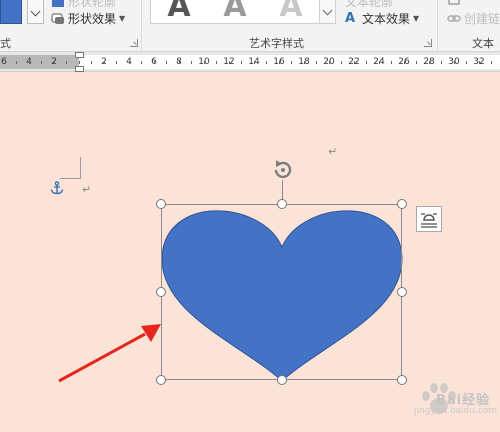  I want to click on text-outline-button: 文本轮廓, so click(369, 5).